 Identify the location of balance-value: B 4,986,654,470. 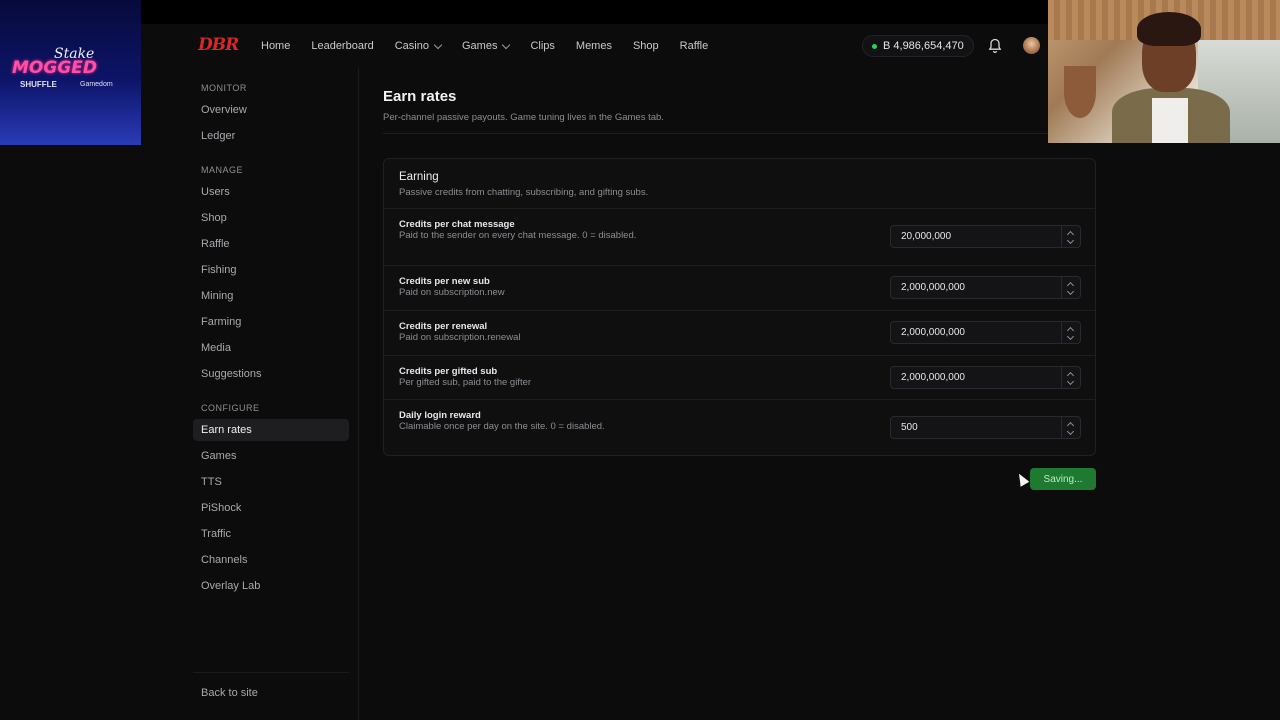
(923, 46).